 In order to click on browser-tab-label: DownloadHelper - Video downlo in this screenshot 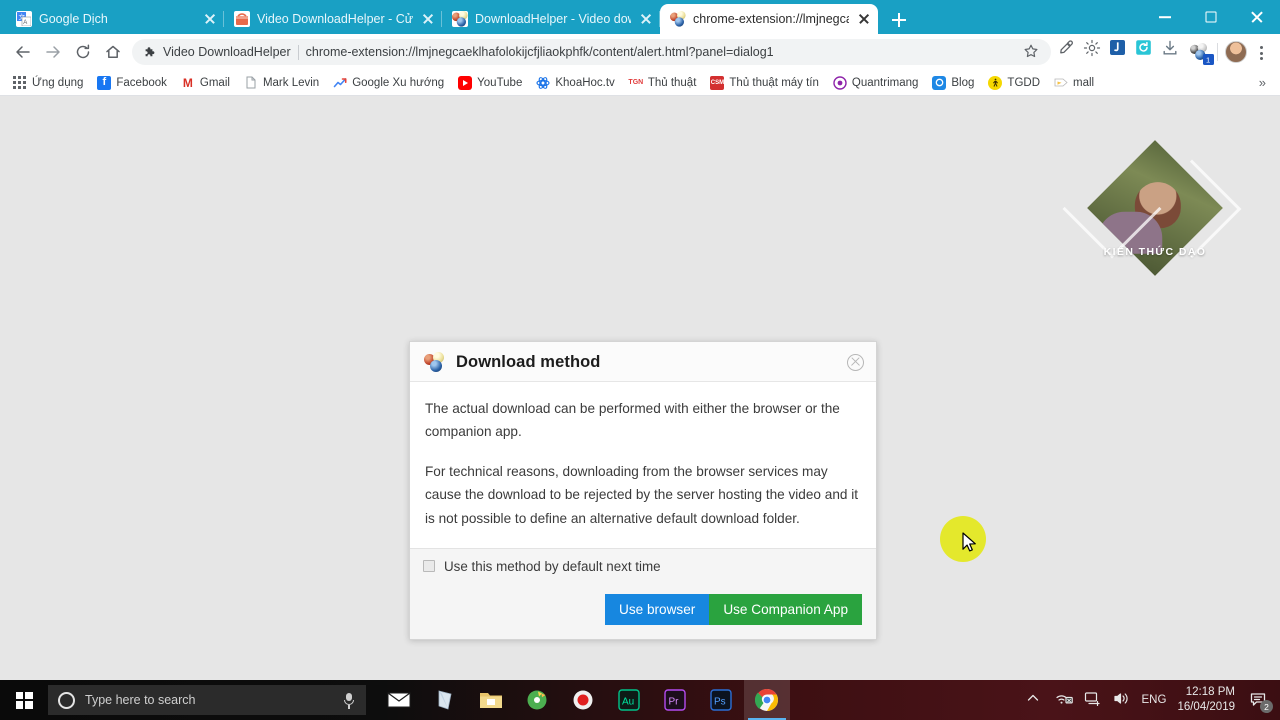, I will do `click(553, 19)`.